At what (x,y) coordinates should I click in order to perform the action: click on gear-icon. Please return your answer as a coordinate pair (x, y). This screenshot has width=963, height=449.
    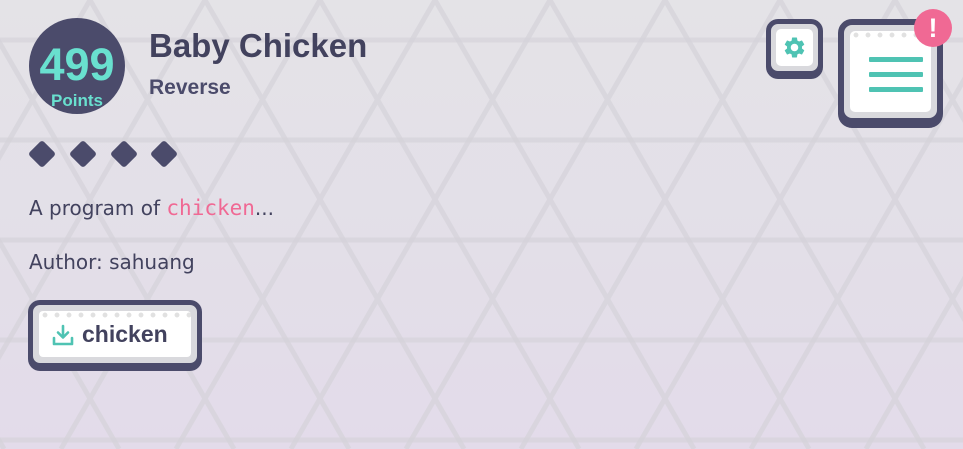
    Looking at the image, I should click on (794, 47).